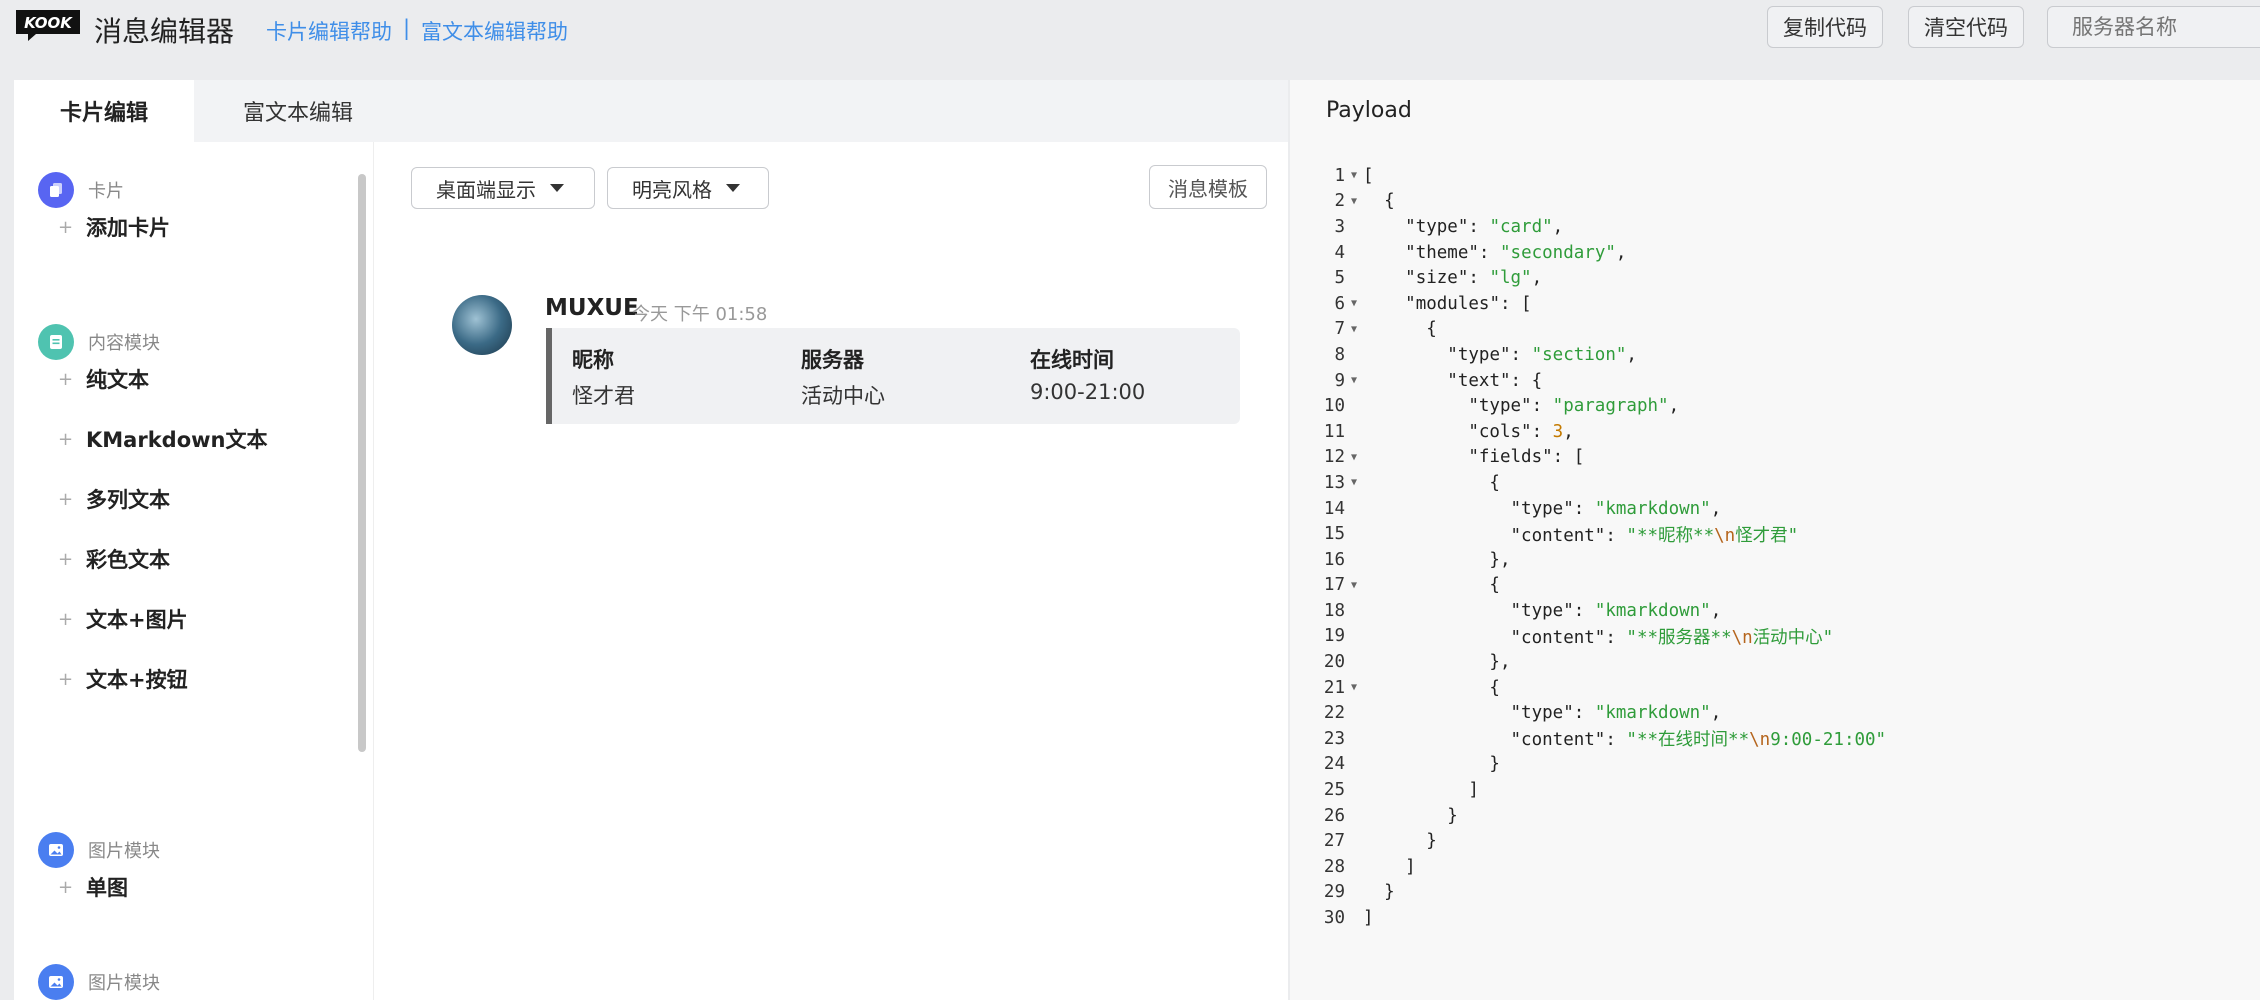 The width and height of the screenshot is (2260, 1000). Describe the element at coordinates (177, 440) in the screenshot. I see `sidebar-item-label: KMarkdown文本` at that location.